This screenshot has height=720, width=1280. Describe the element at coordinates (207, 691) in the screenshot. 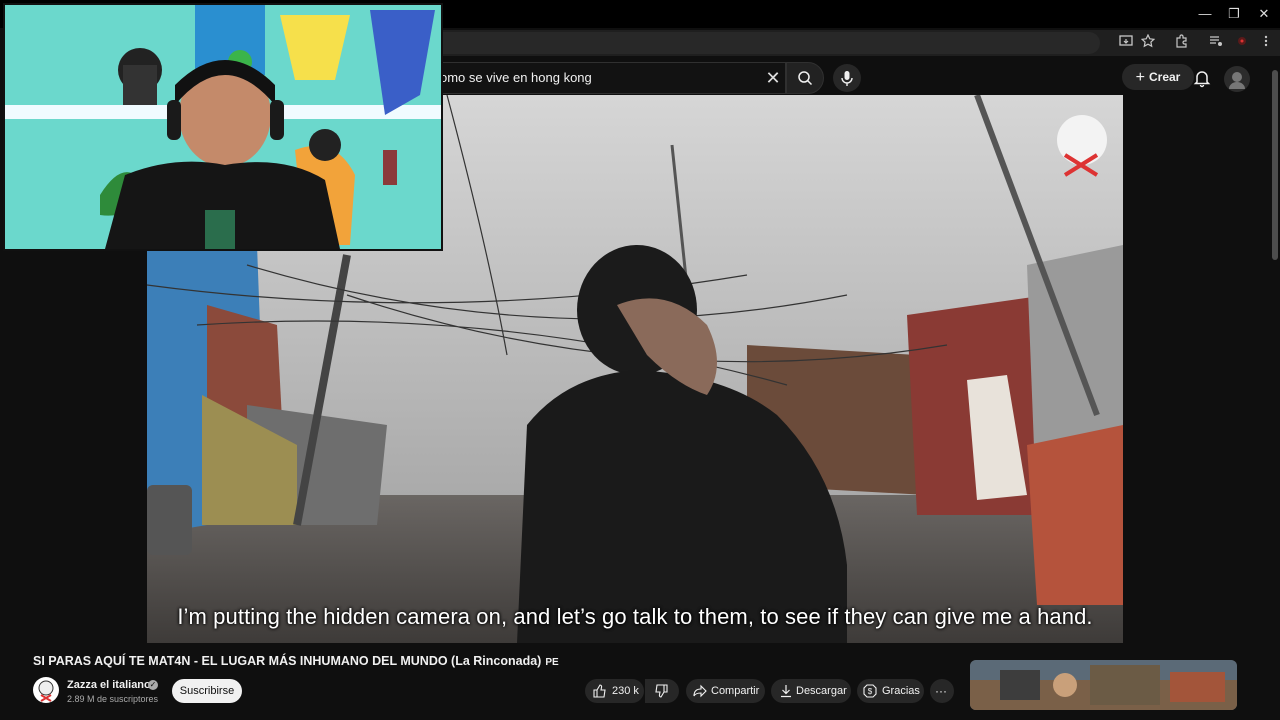

I see `subscribe-button: Suscribirse` at that location.